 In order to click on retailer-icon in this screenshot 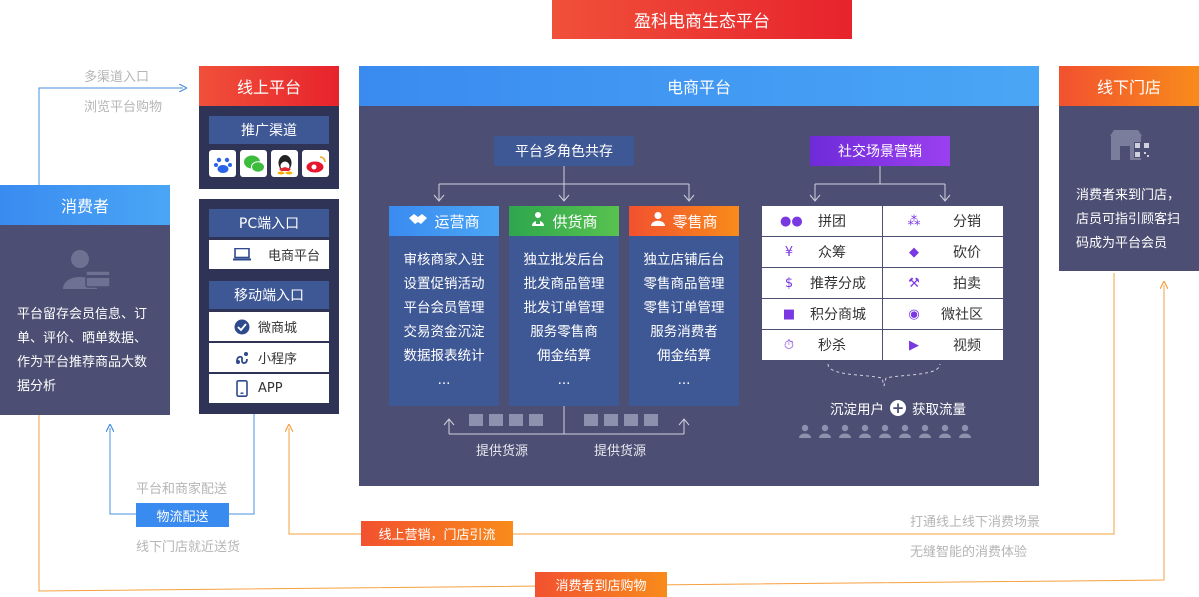, I will do `click(658, 221)`.